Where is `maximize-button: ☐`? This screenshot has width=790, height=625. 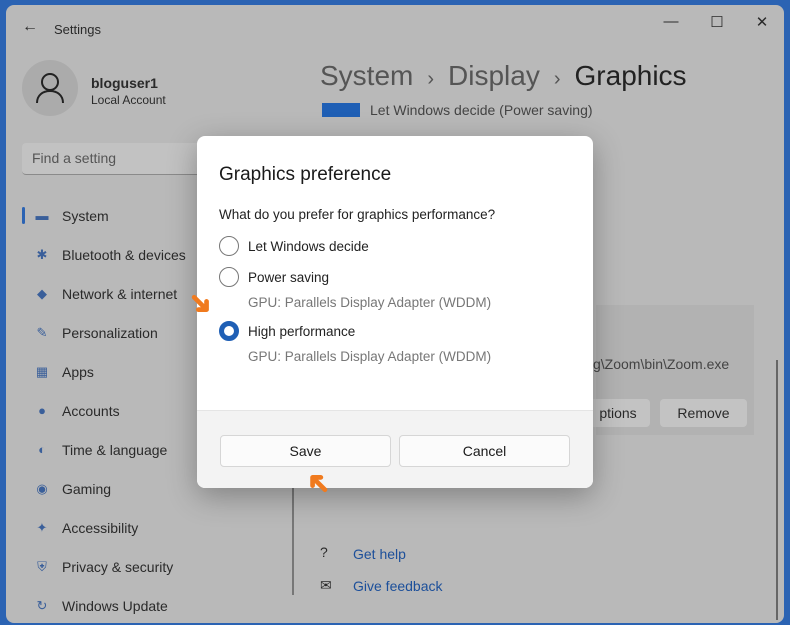 maximize-button: ☐ is located at coordinates (717, 22).